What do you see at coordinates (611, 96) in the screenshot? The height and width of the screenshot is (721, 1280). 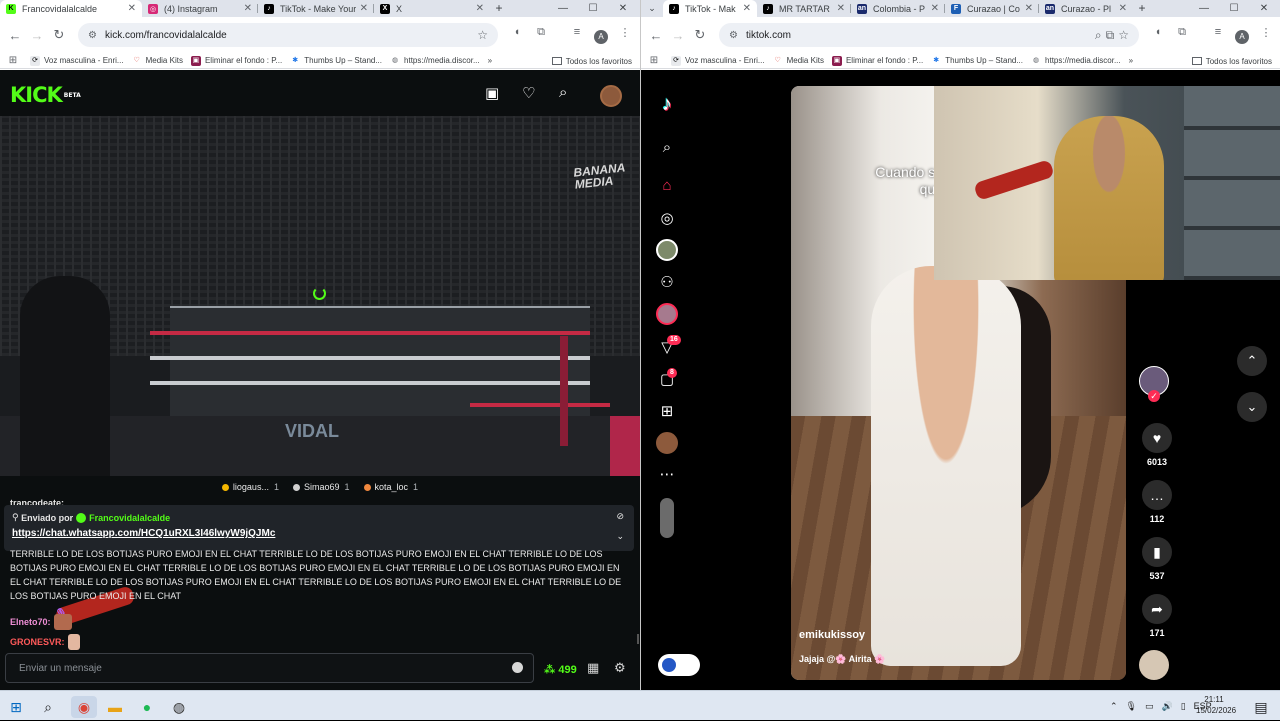 I see `user-avatar` at bounding box center [611, 96].